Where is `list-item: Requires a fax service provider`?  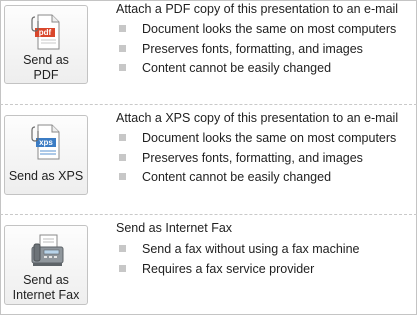 list-item: Requires a fax service provider is located at coordinates (239, 270).